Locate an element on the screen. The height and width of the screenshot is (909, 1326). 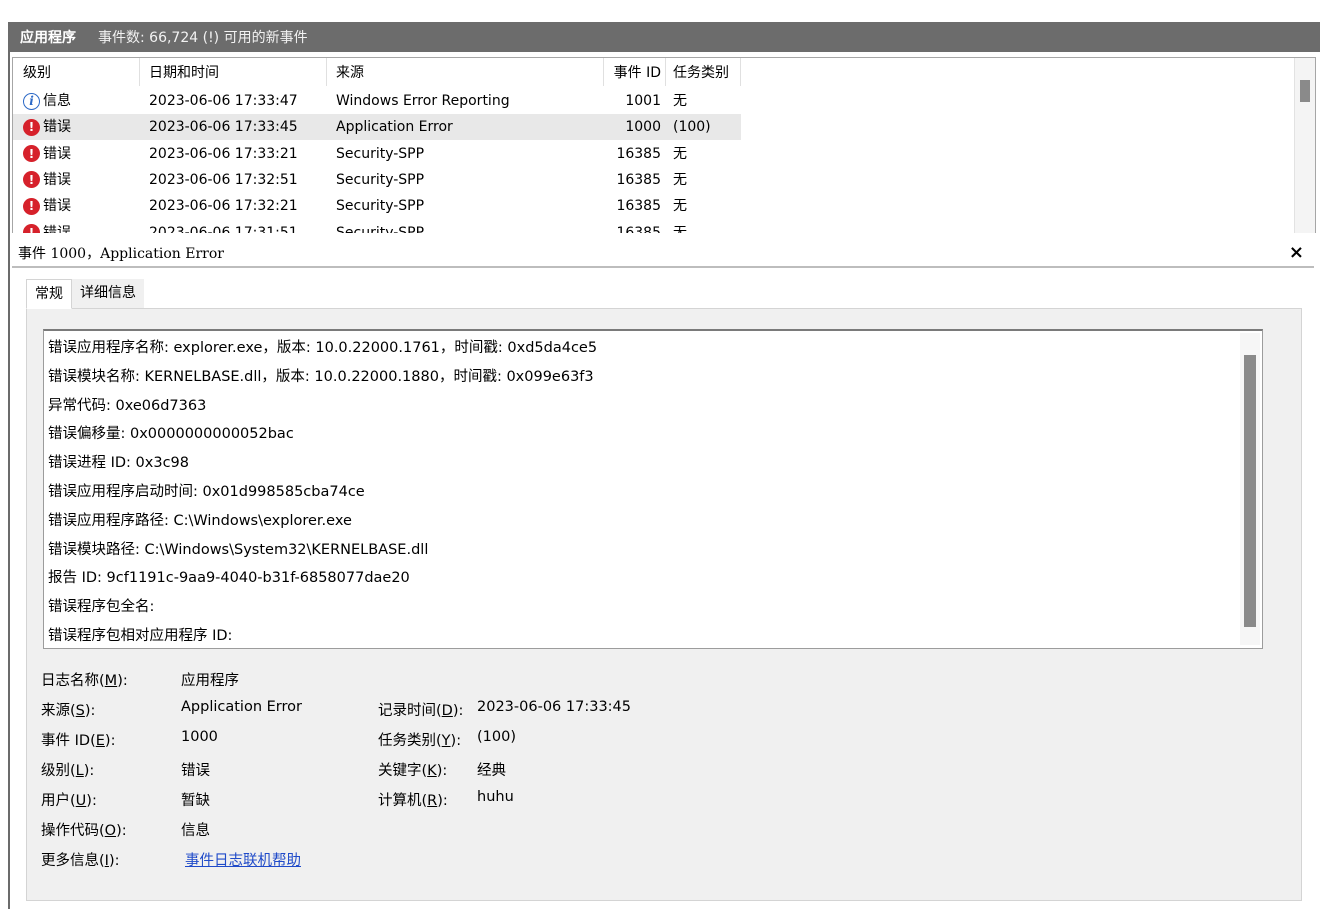
column-level: 级别 is located at coordinates (79, 73).